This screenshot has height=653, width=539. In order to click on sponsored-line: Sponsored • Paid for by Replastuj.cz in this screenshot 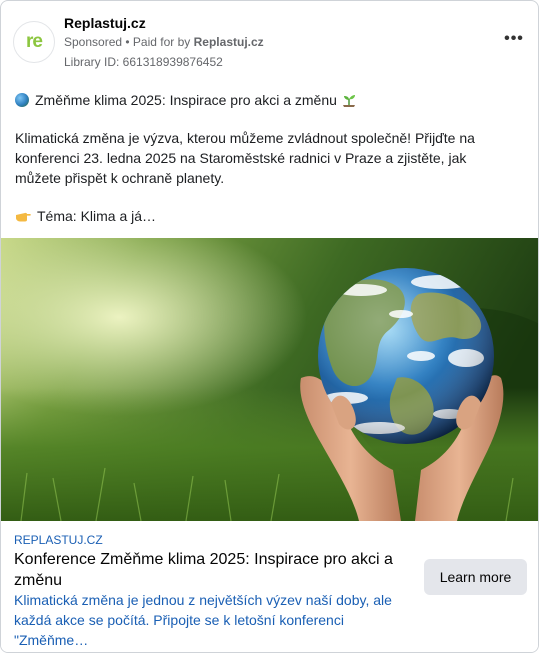, I will do `click(164, 42)`.